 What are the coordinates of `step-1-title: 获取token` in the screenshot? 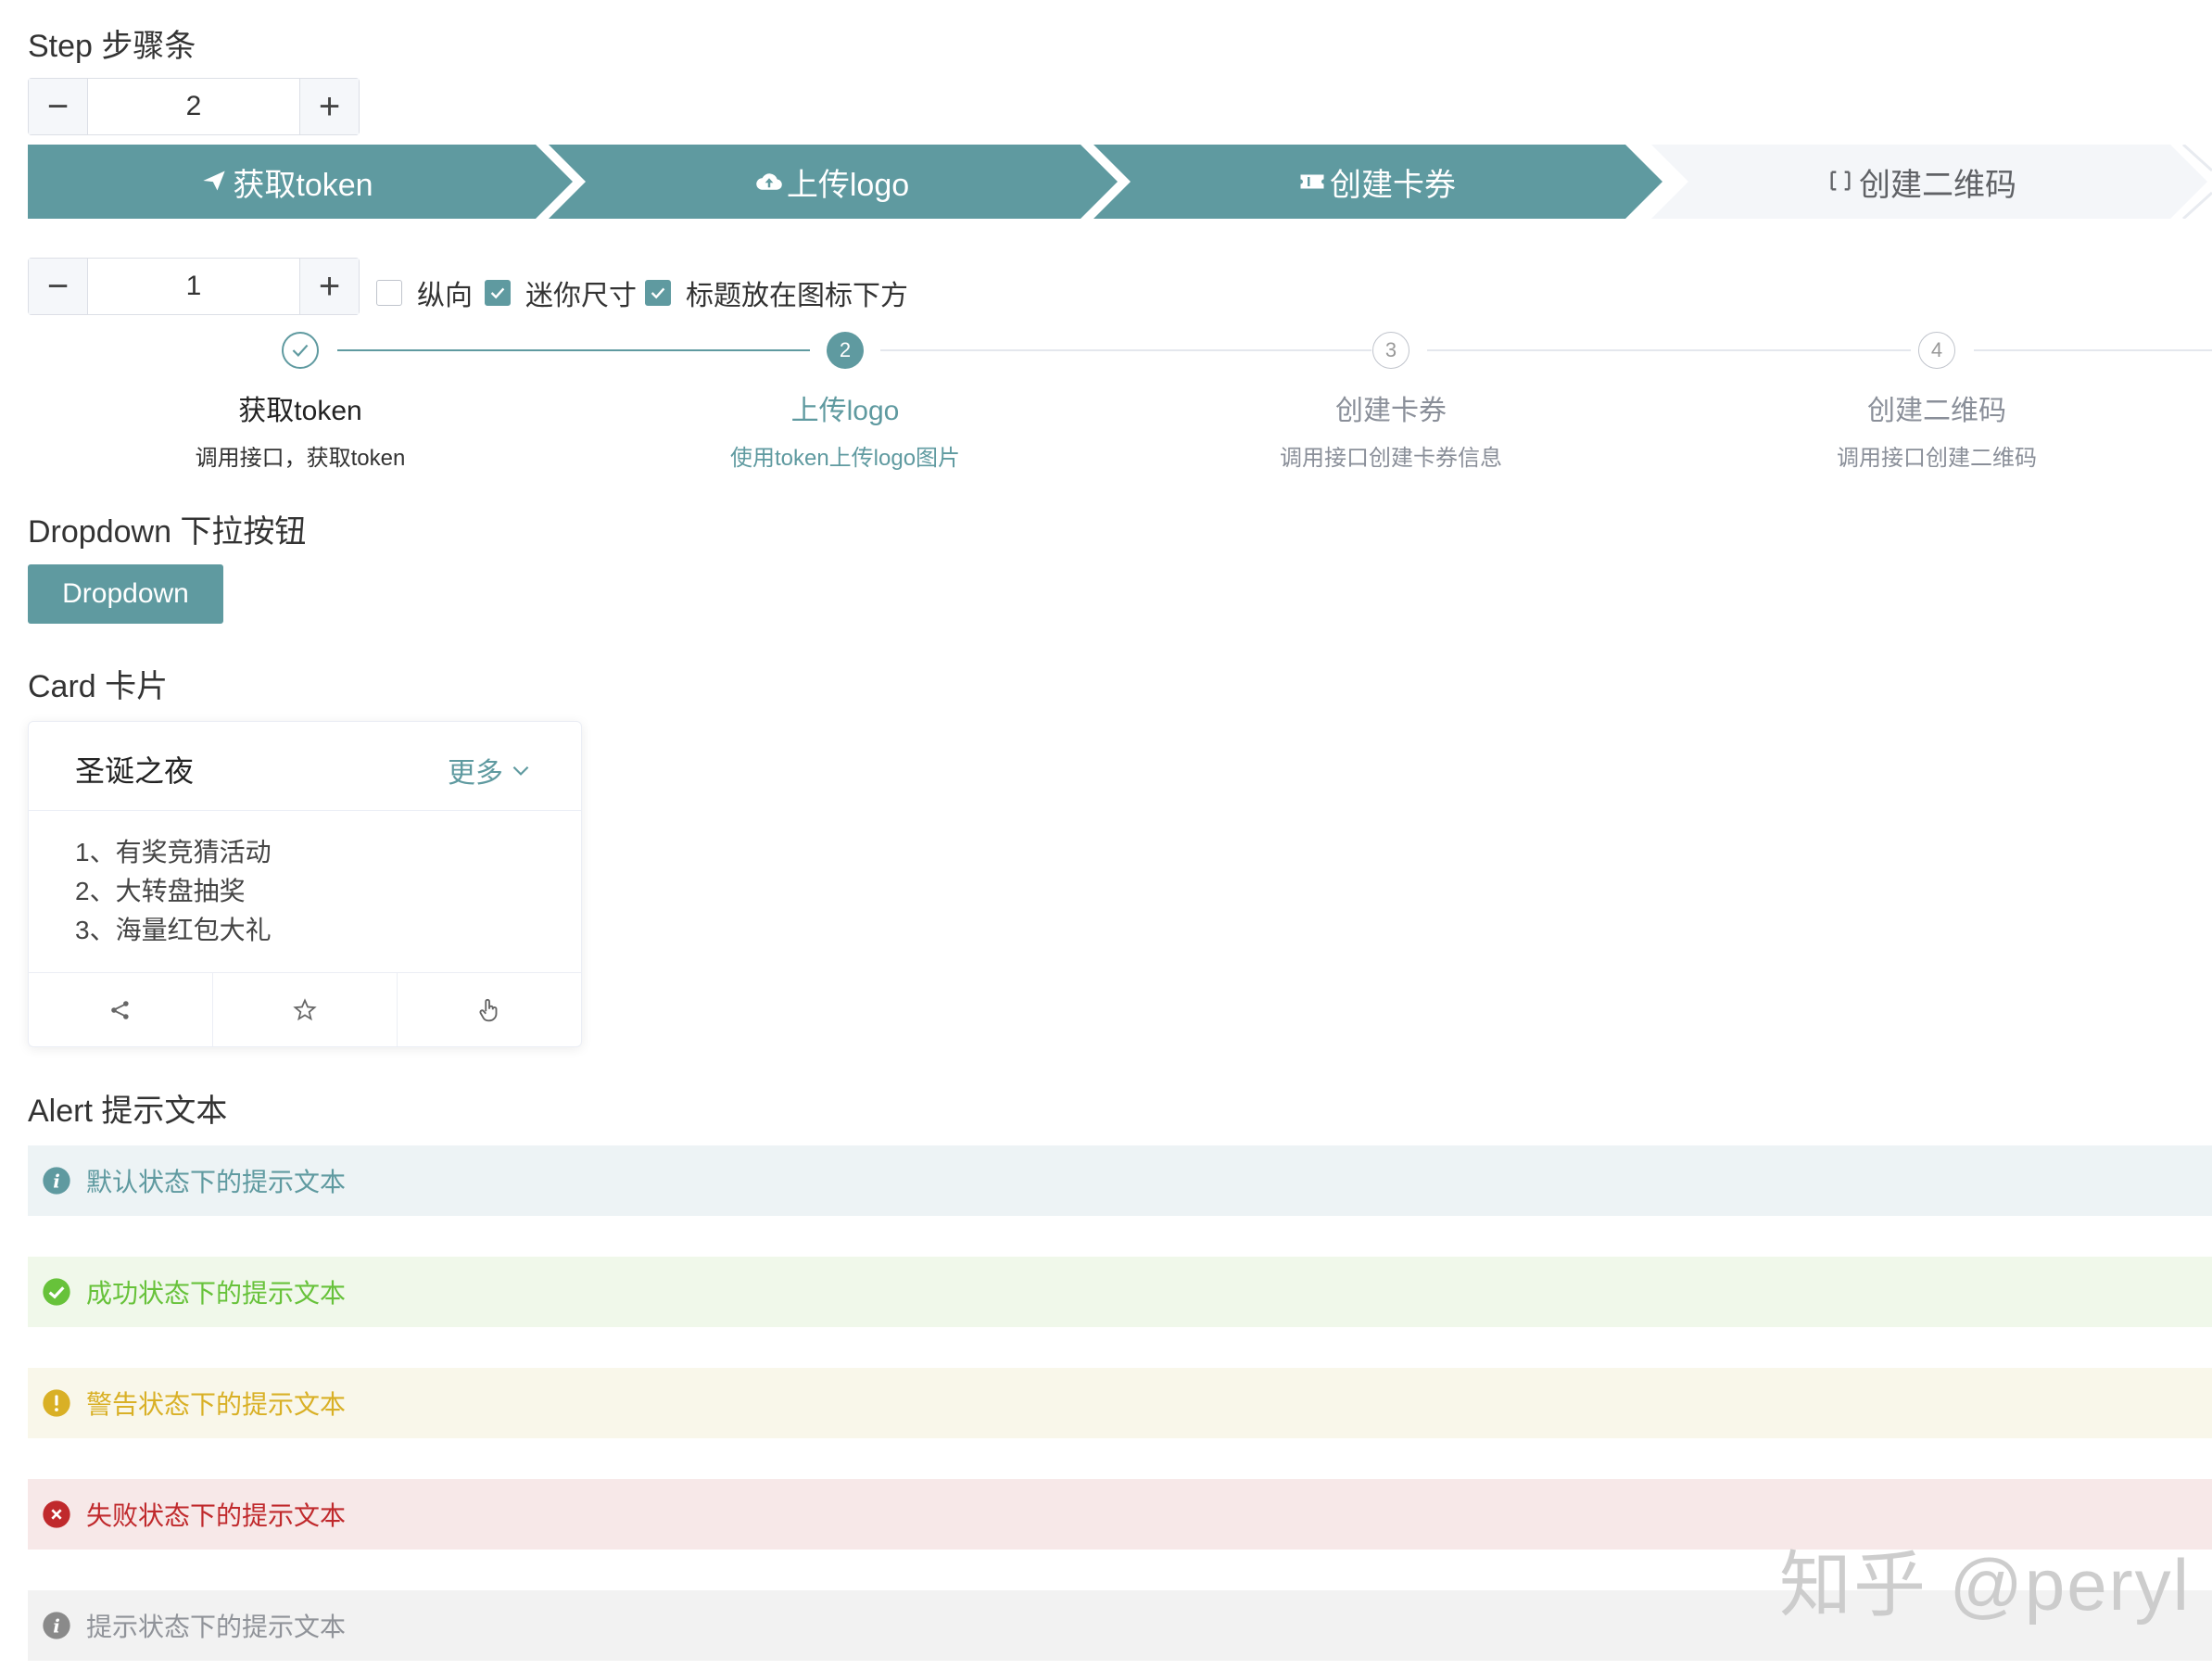 It's located at (300, 411).